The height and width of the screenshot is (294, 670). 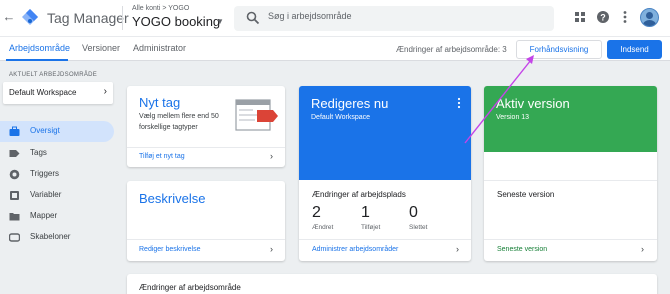 I want to click on sidebar-item-triggers: Triggers, so click(x=57, y=174).